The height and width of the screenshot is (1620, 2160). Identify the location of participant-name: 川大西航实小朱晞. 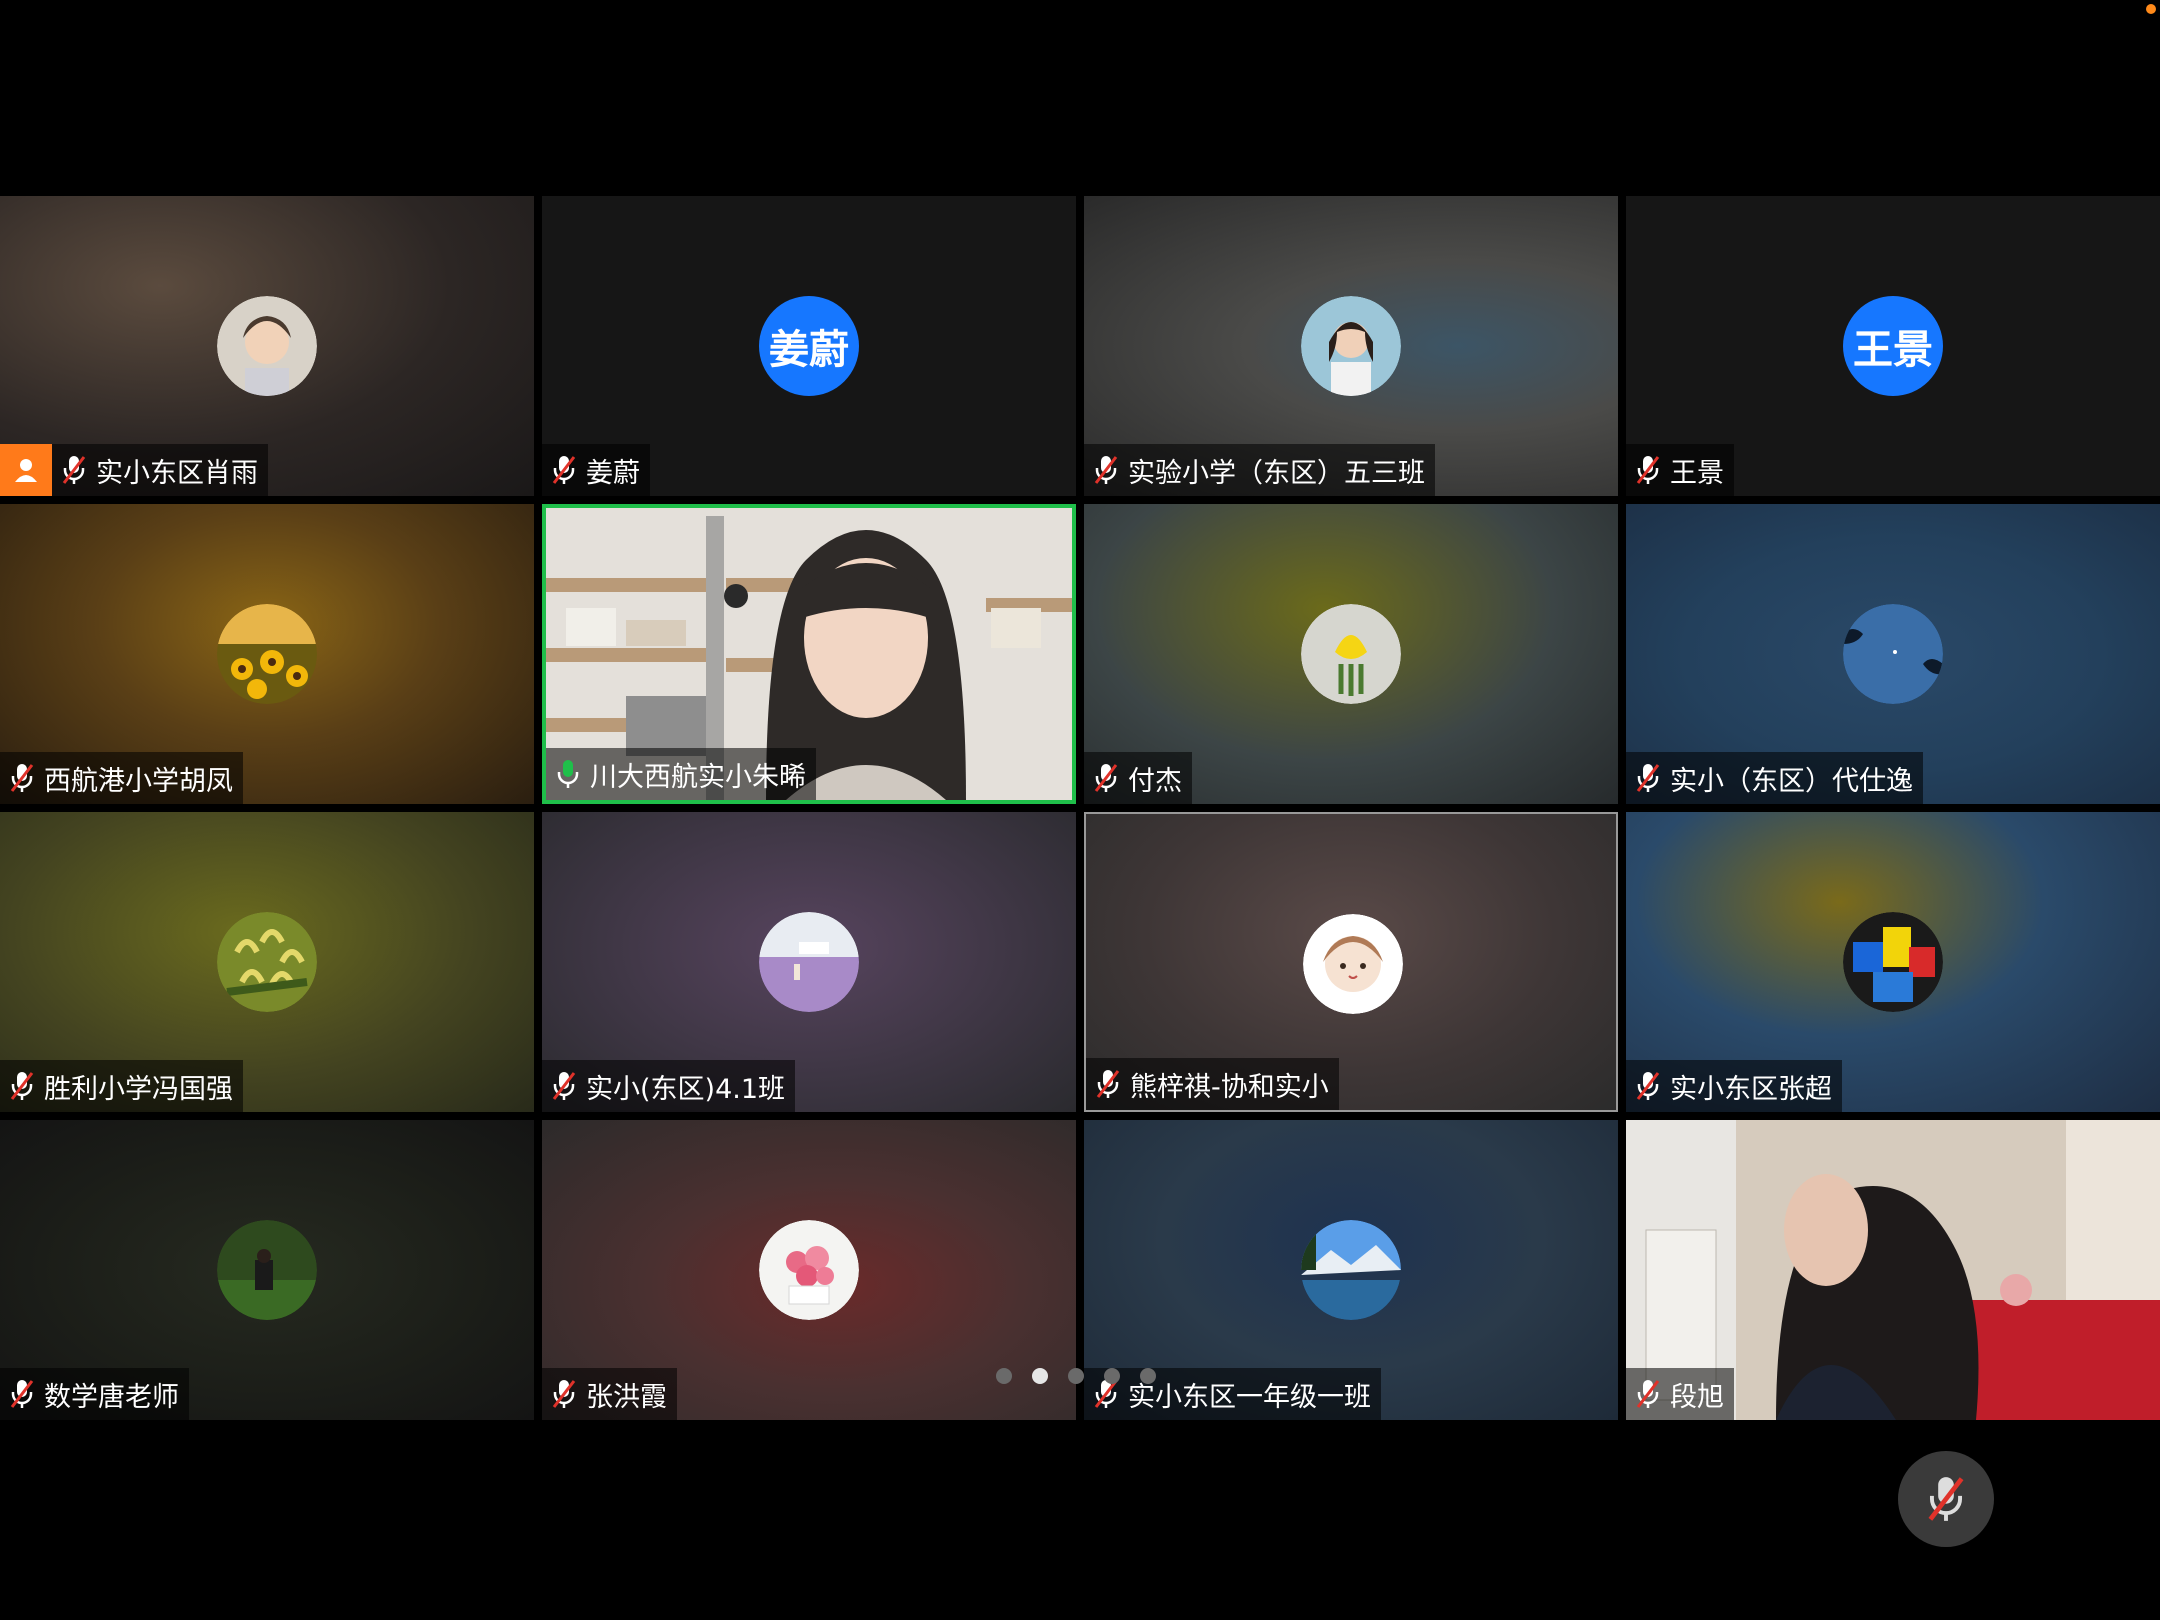
(698, 777).